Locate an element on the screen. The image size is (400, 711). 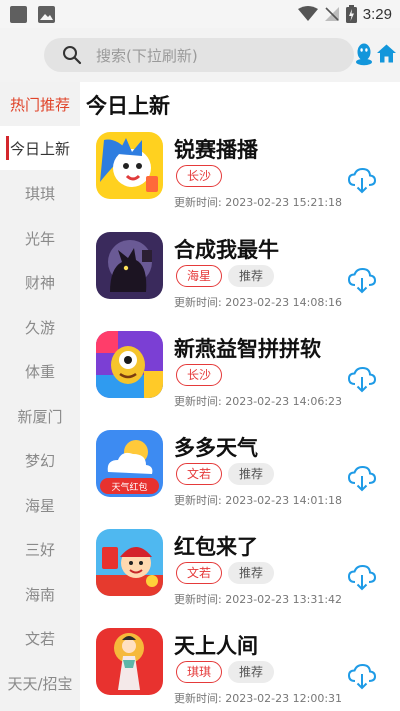
tag-channel: 琪琪 is located at coordinates (199, 672).